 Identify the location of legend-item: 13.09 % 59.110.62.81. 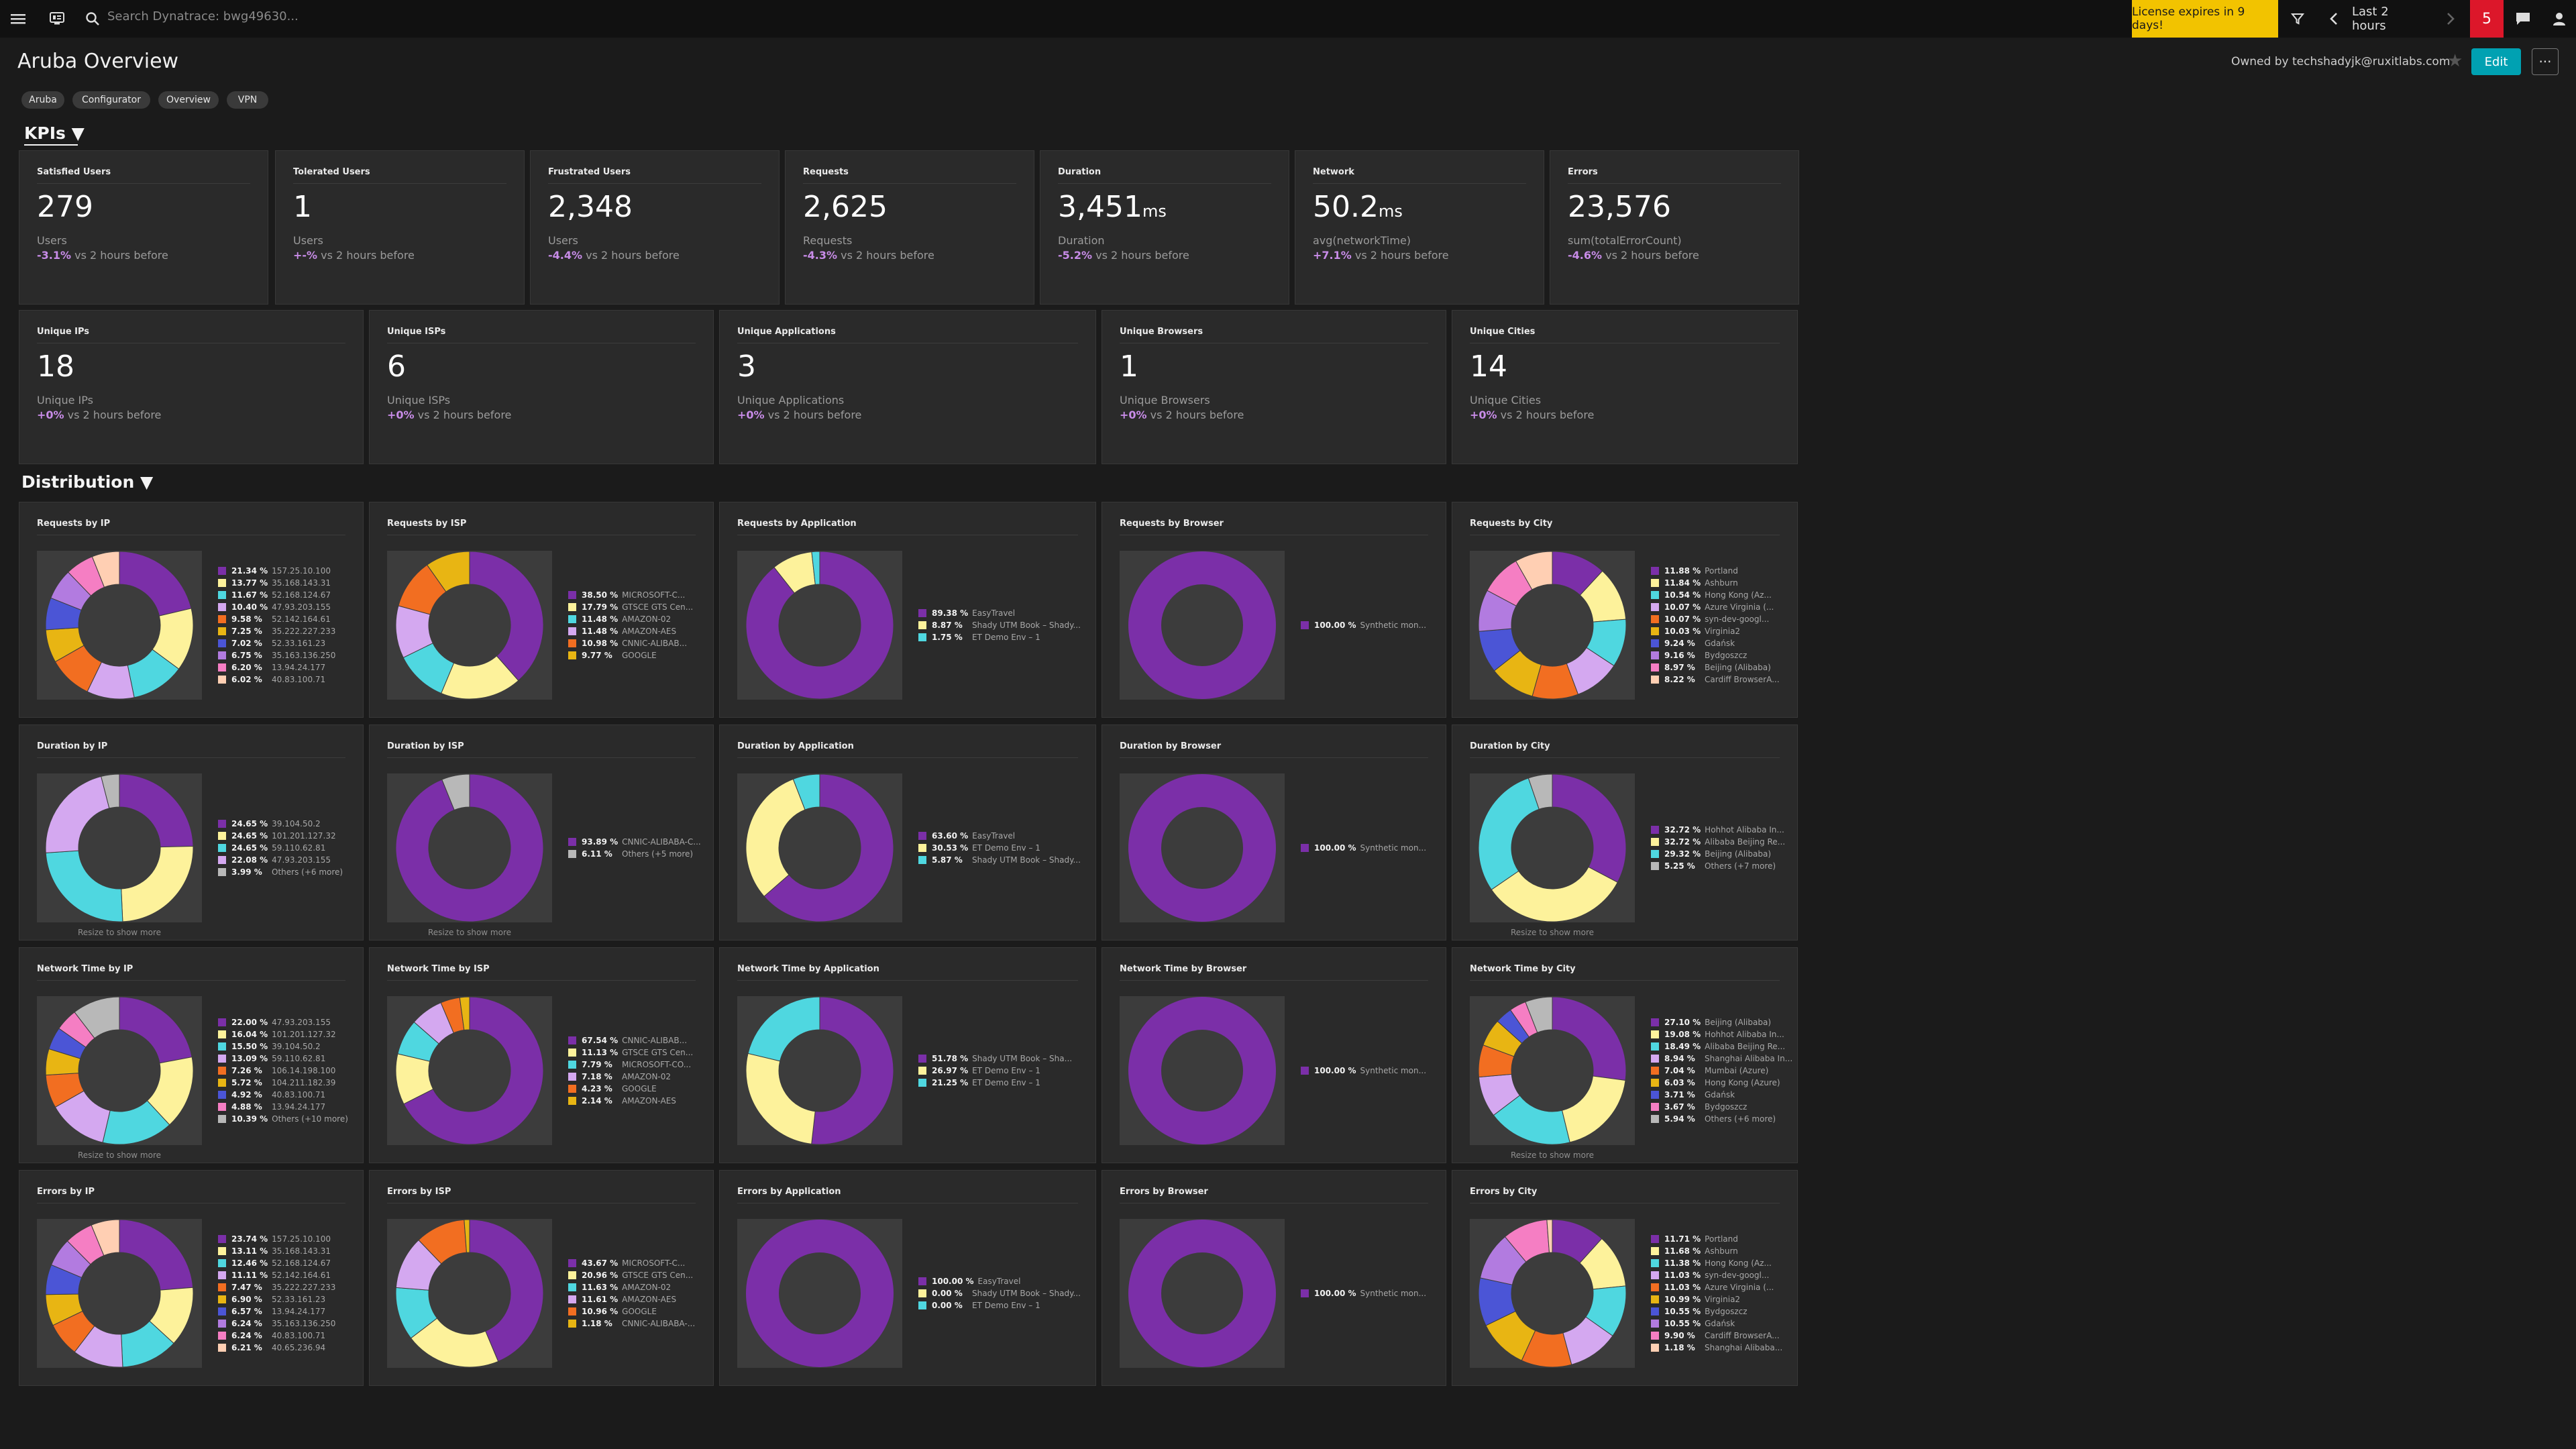
(271, 1059).